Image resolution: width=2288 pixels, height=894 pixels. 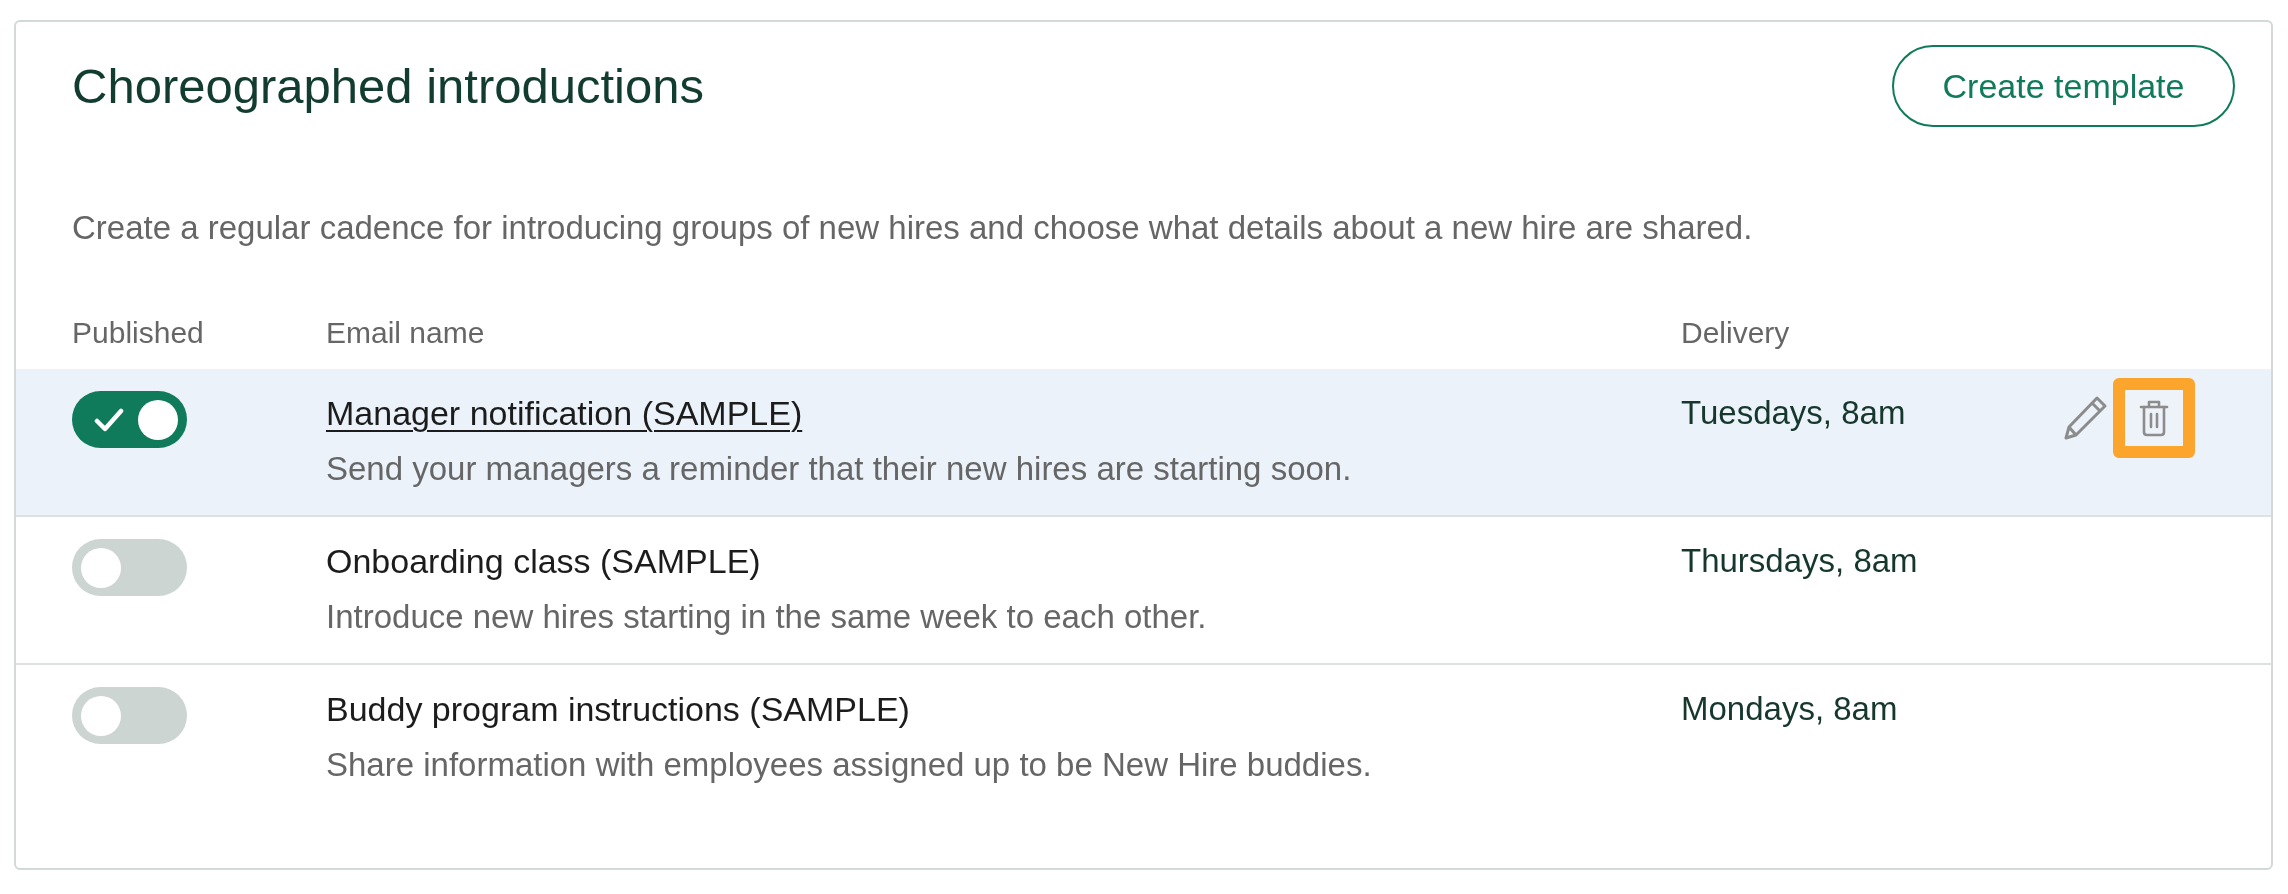 I want to click on email-description: Send your managers a reminder that their new hires are starting soon., so click(x=839, y=469).